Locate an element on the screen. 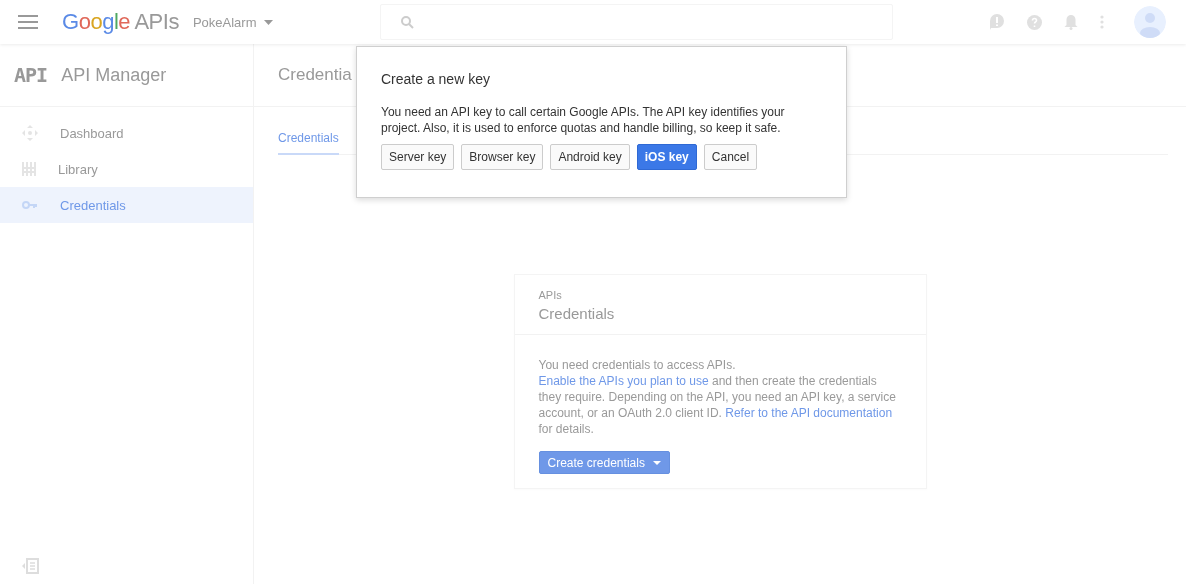 The width and height of the screenshot is (1186, 584). menu-icon is located at coordinates (28, 22).